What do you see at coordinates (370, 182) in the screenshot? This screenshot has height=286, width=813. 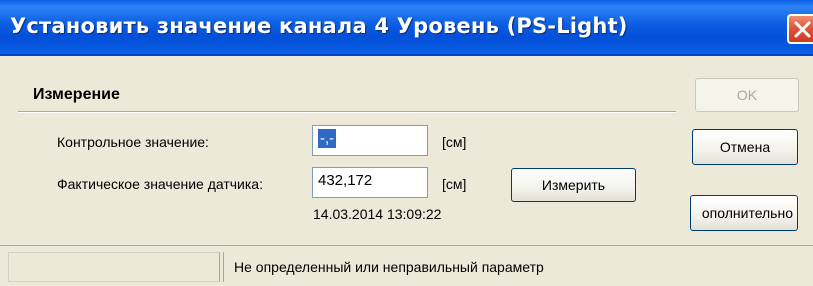 I see `actual-value-input: 432,172` at bounding box center [370, 182].